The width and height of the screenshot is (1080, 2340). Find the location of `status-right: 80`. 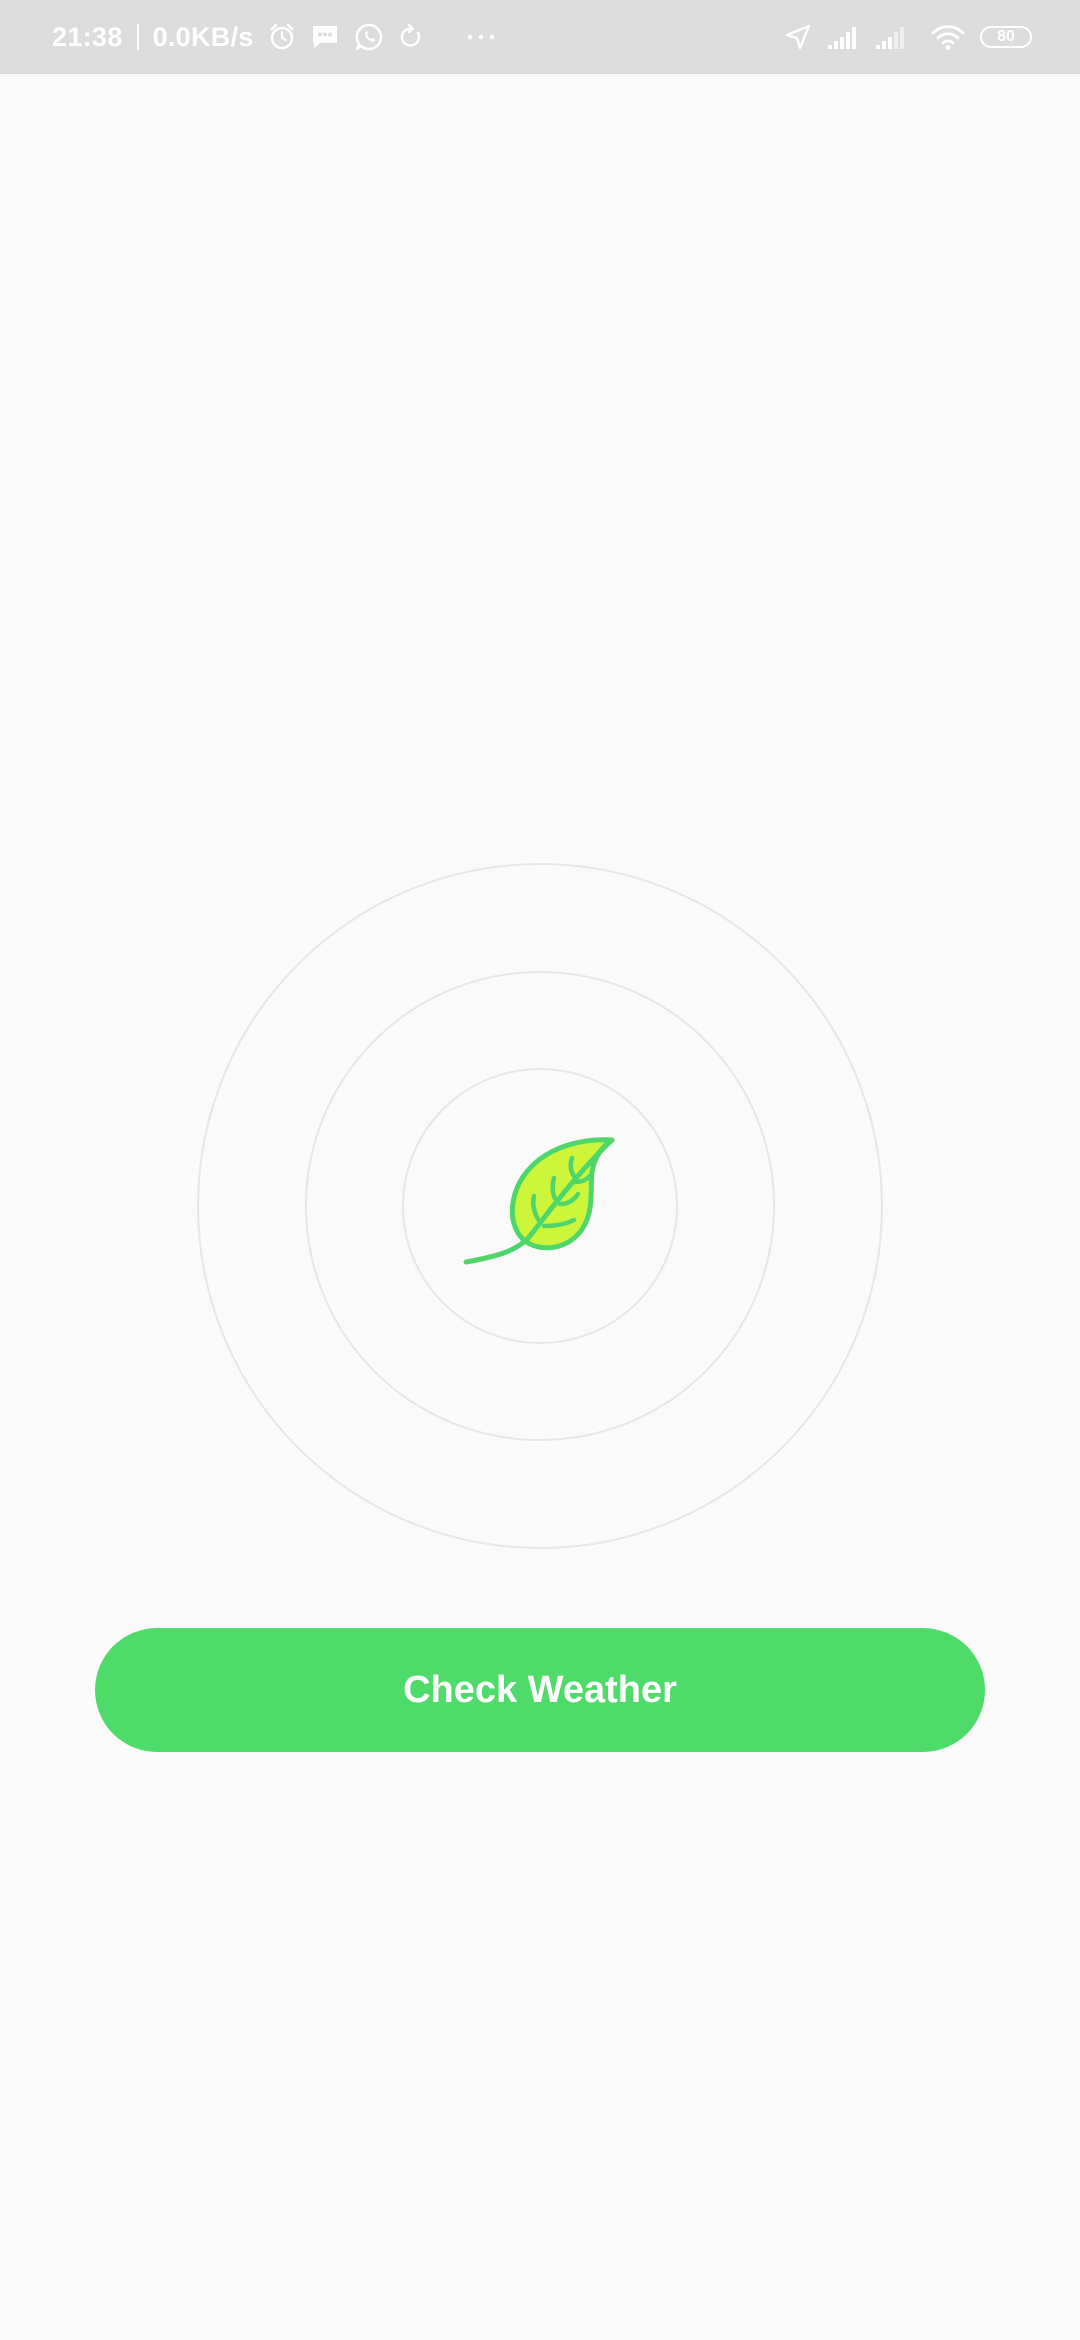

status-right: 80 is located at coordinates (908, 37).